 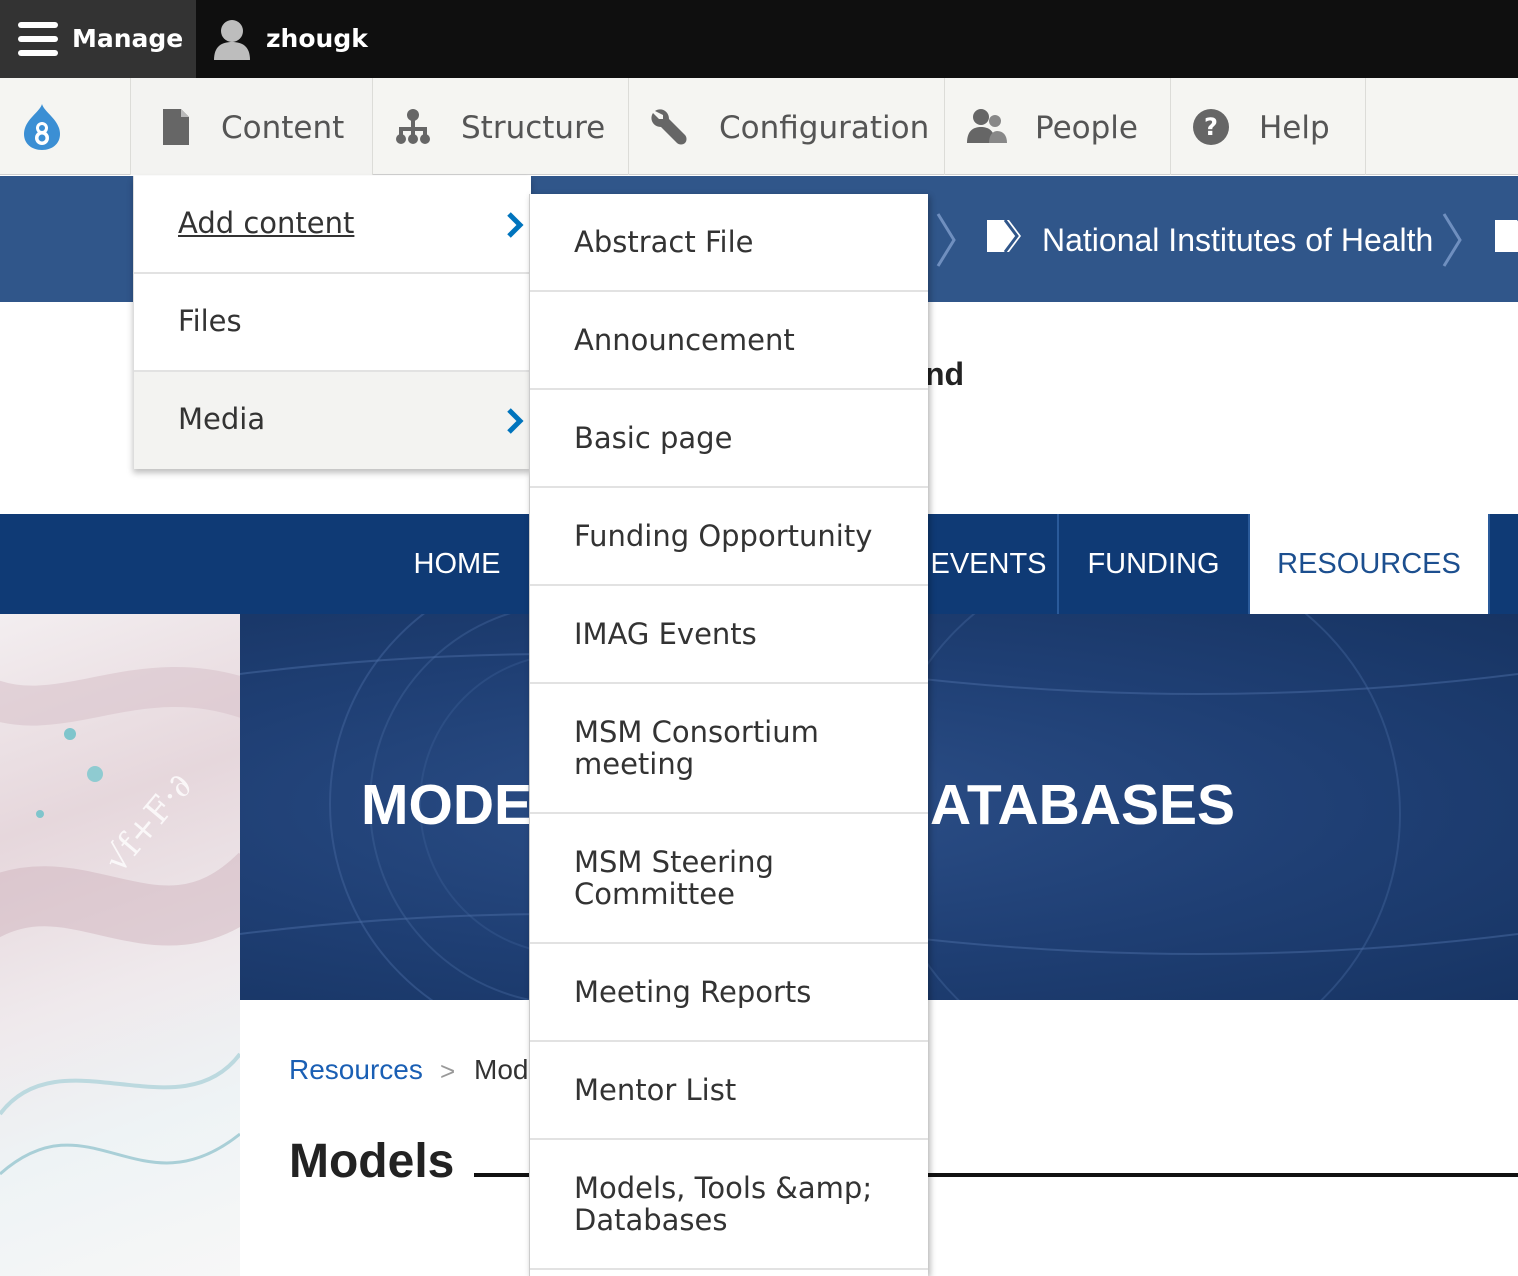 I want to click on svg-text: √f+F·∂, so click(x=148, y=823).